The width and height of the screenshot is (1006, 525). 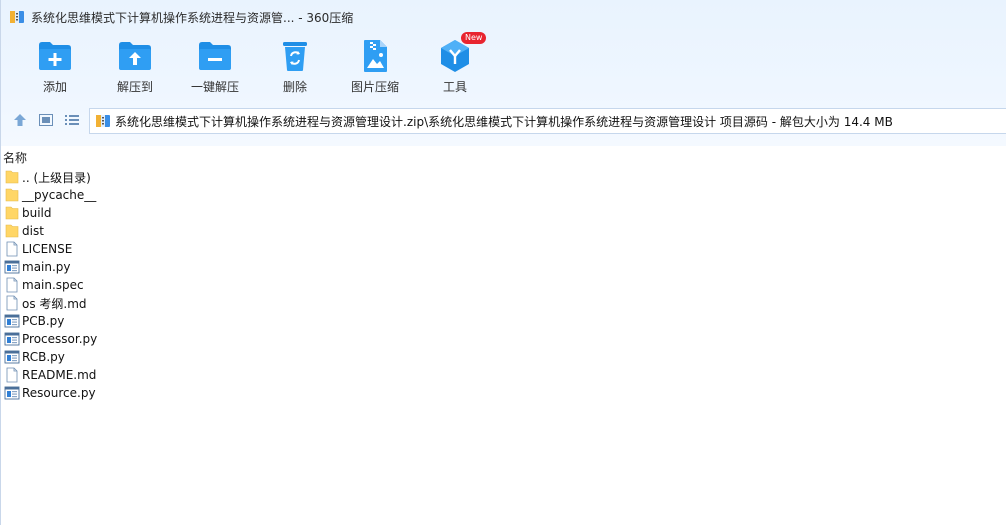 I want to click on file-row: __pycache__, so click(x=504, y=195).